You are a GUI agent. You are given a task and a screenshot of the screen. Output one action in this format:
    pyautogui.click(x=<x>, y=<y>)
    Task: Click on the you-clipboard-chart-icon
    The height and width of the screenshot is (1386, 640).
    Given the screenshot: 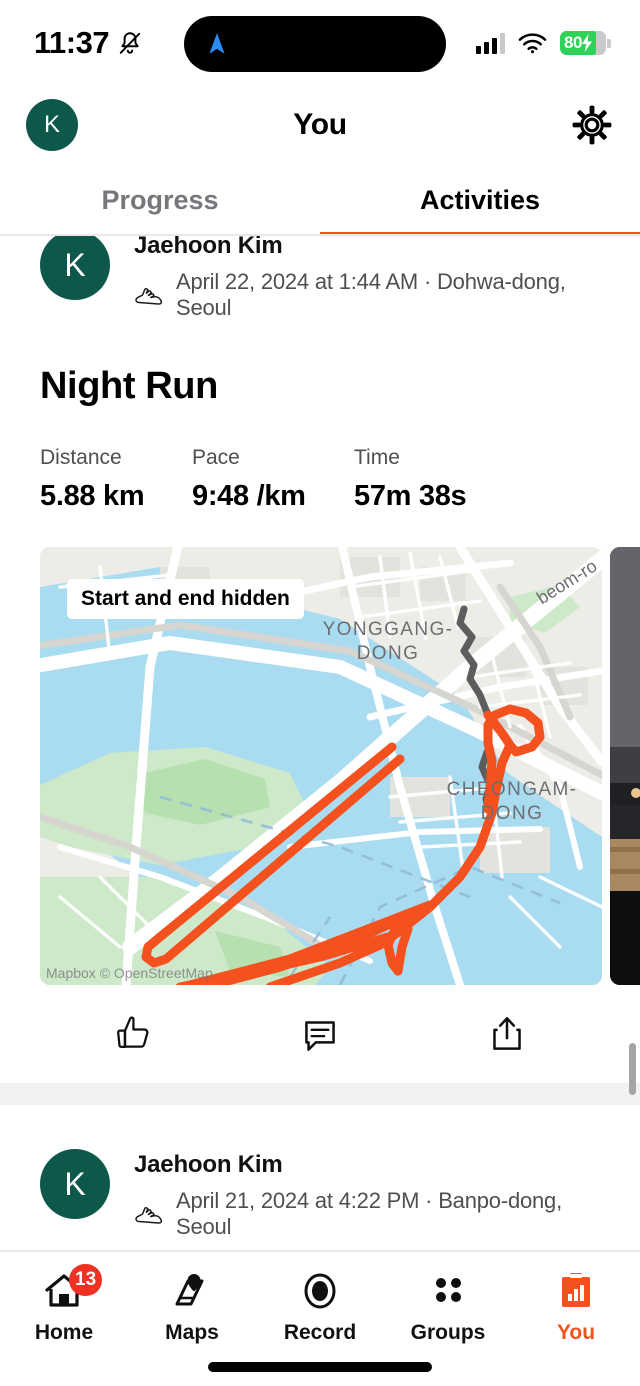 What is the action you would take?
    pyautogui.click(x=576, y=1291)
    